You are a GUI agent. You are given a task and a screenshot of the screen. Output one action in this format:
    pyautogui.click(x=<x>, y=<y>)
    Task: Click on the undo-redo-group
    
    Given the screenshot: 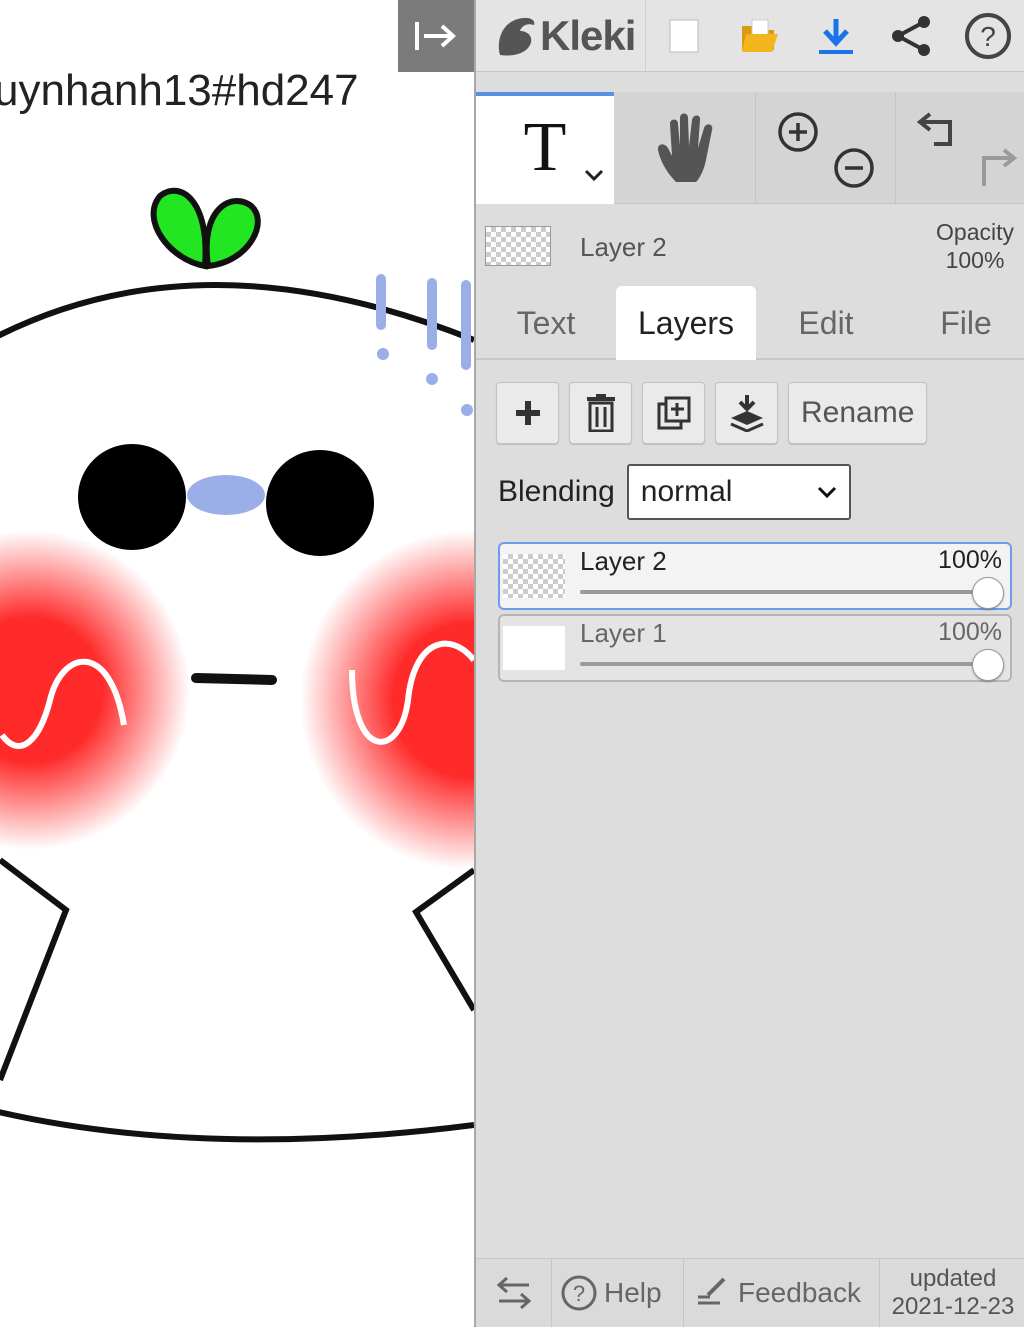 What is the action you would take?
    pyautogui.click(x=960, y=148)
    